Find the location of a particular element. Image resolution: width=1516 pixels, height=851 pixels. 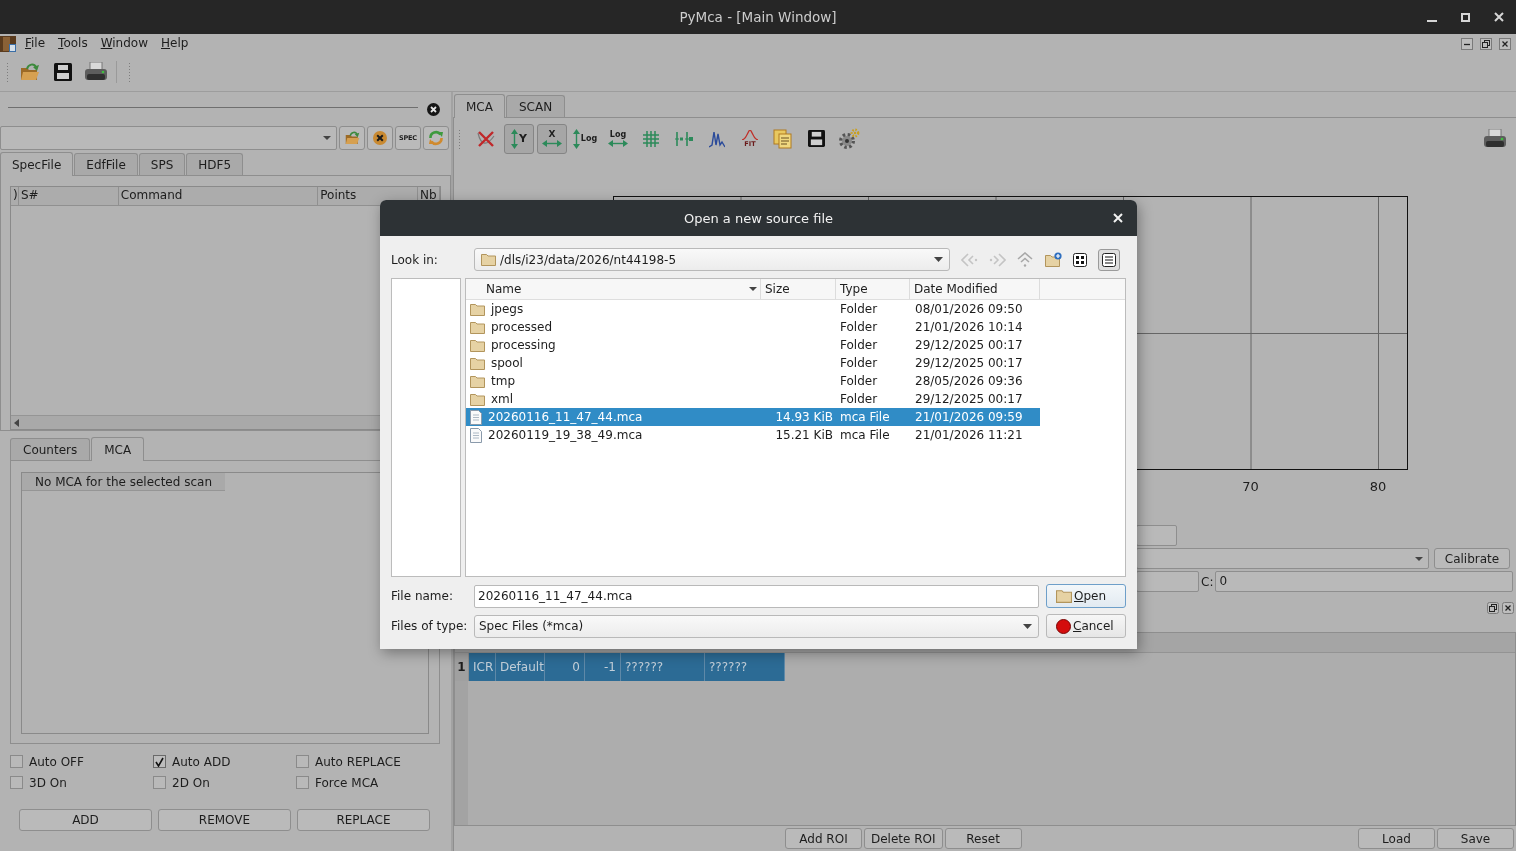

file-row: processing Folder 29/12/2025 00:17 is located at coordinates (753, 345).